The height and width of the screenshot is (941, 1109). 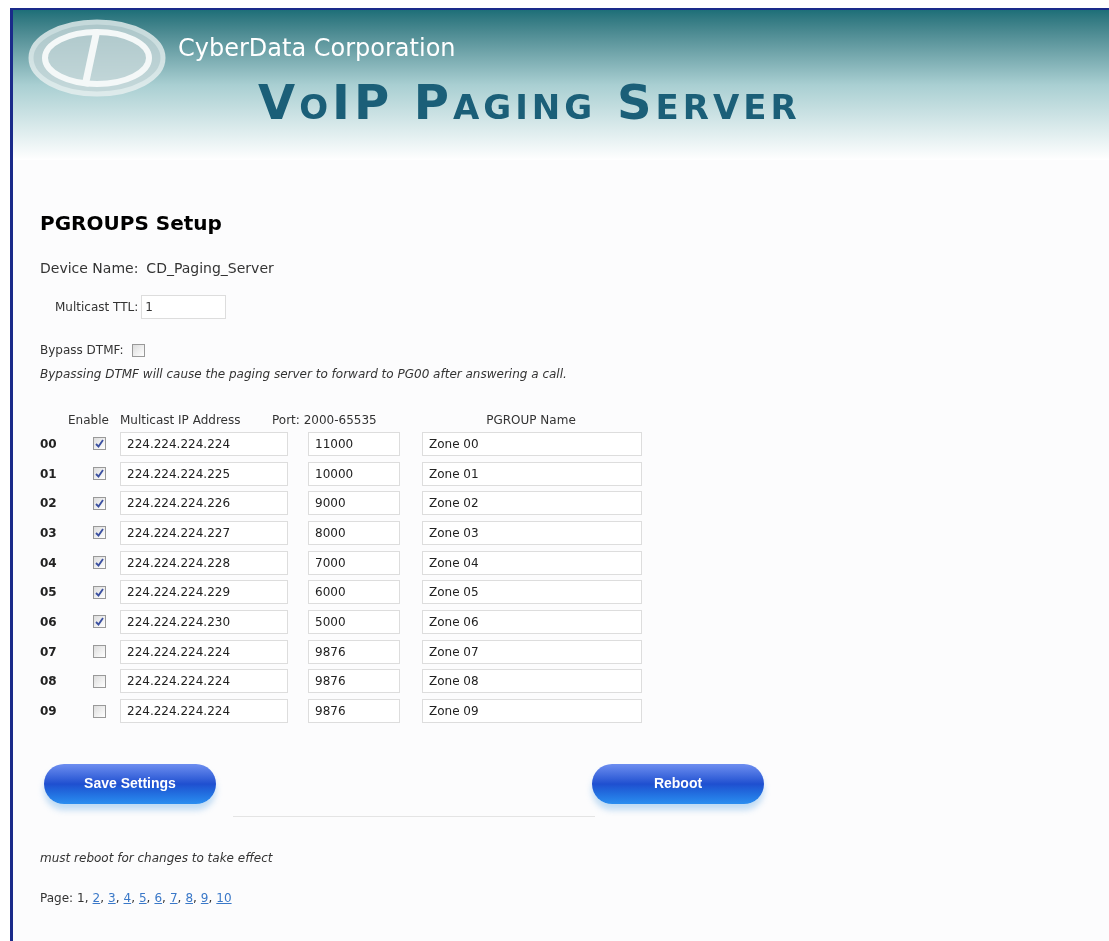 I want to click on row-index: 05, so click(x=49, y=593).